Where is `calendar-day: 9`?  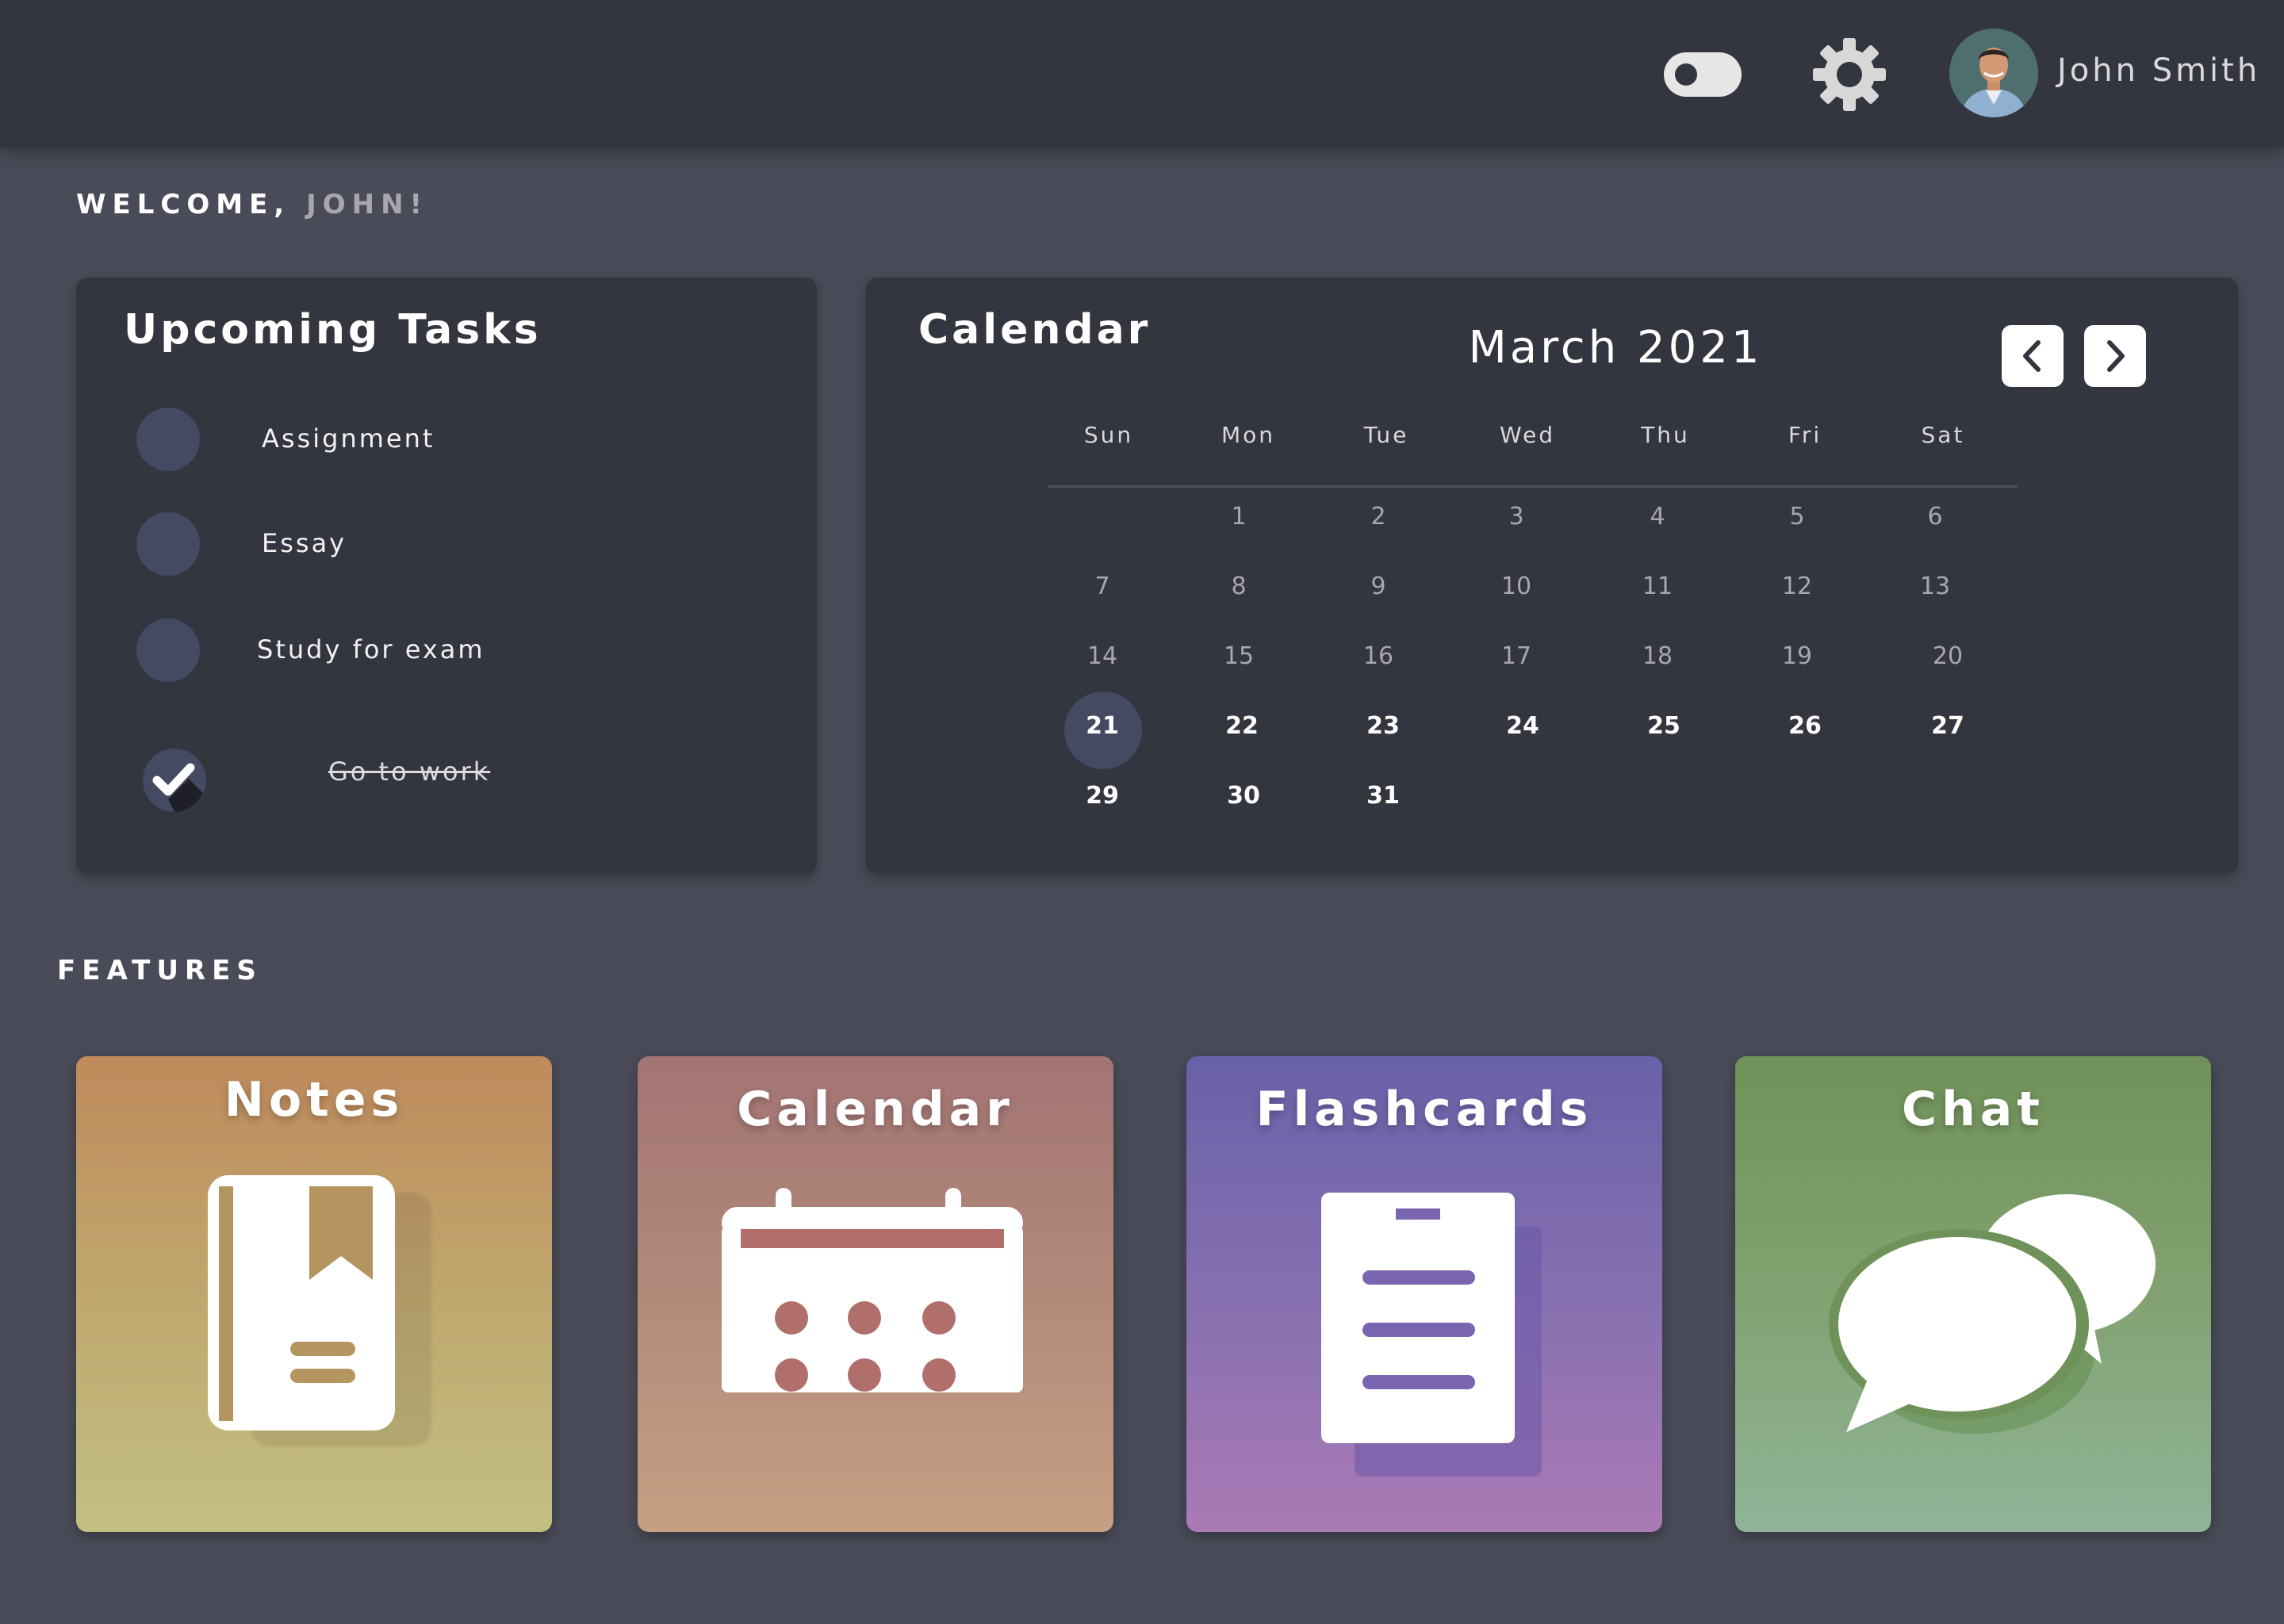
calendar-day: 9 is located at coordinates (1378, 586).